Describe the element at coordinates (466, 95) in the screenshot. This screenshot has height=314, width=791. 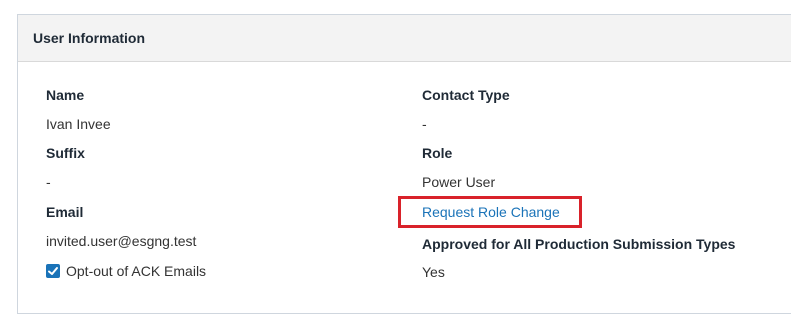
I see `contact-type-label: Contact Type` at that location.